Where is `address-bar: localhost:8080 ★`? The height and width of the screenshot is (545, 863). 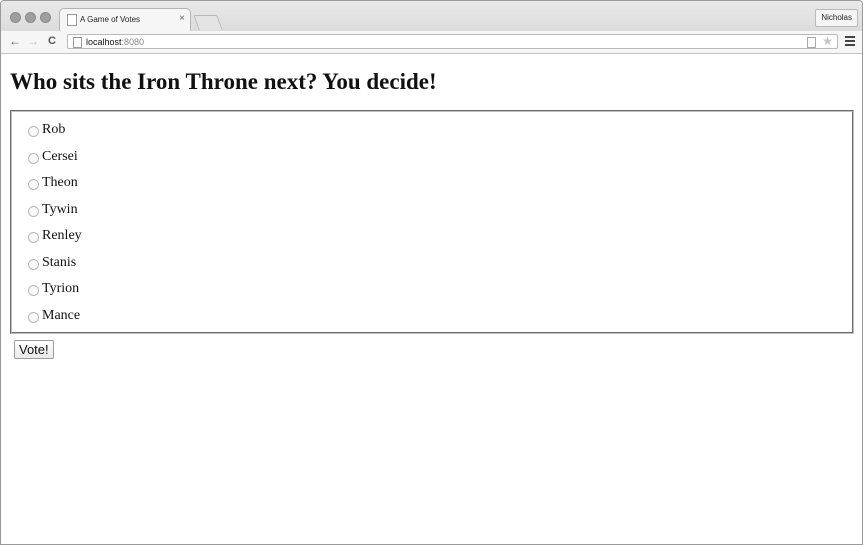
address-bar: localhost:8080 ★ is located at coordinates (452, 41).